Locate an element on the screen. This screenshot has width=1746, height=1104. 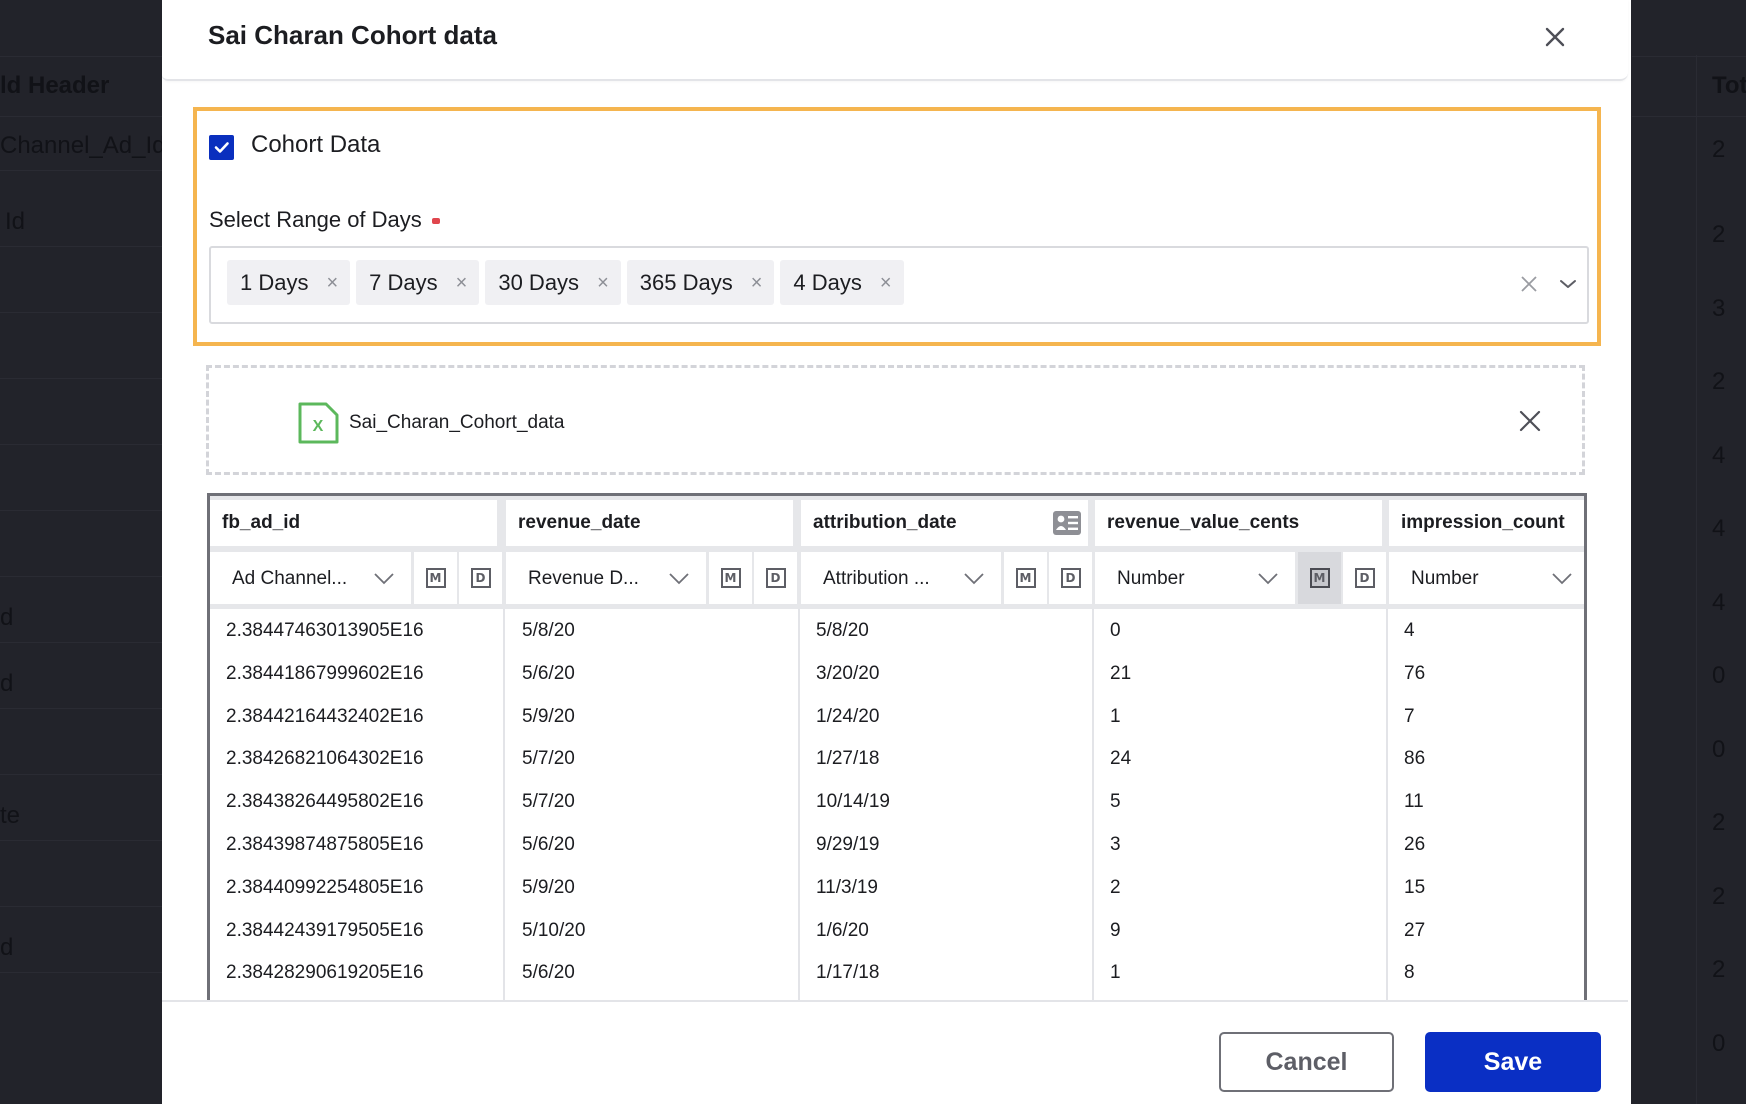
day-range-chip: 30 Days × is located at coordinates (553, 282).